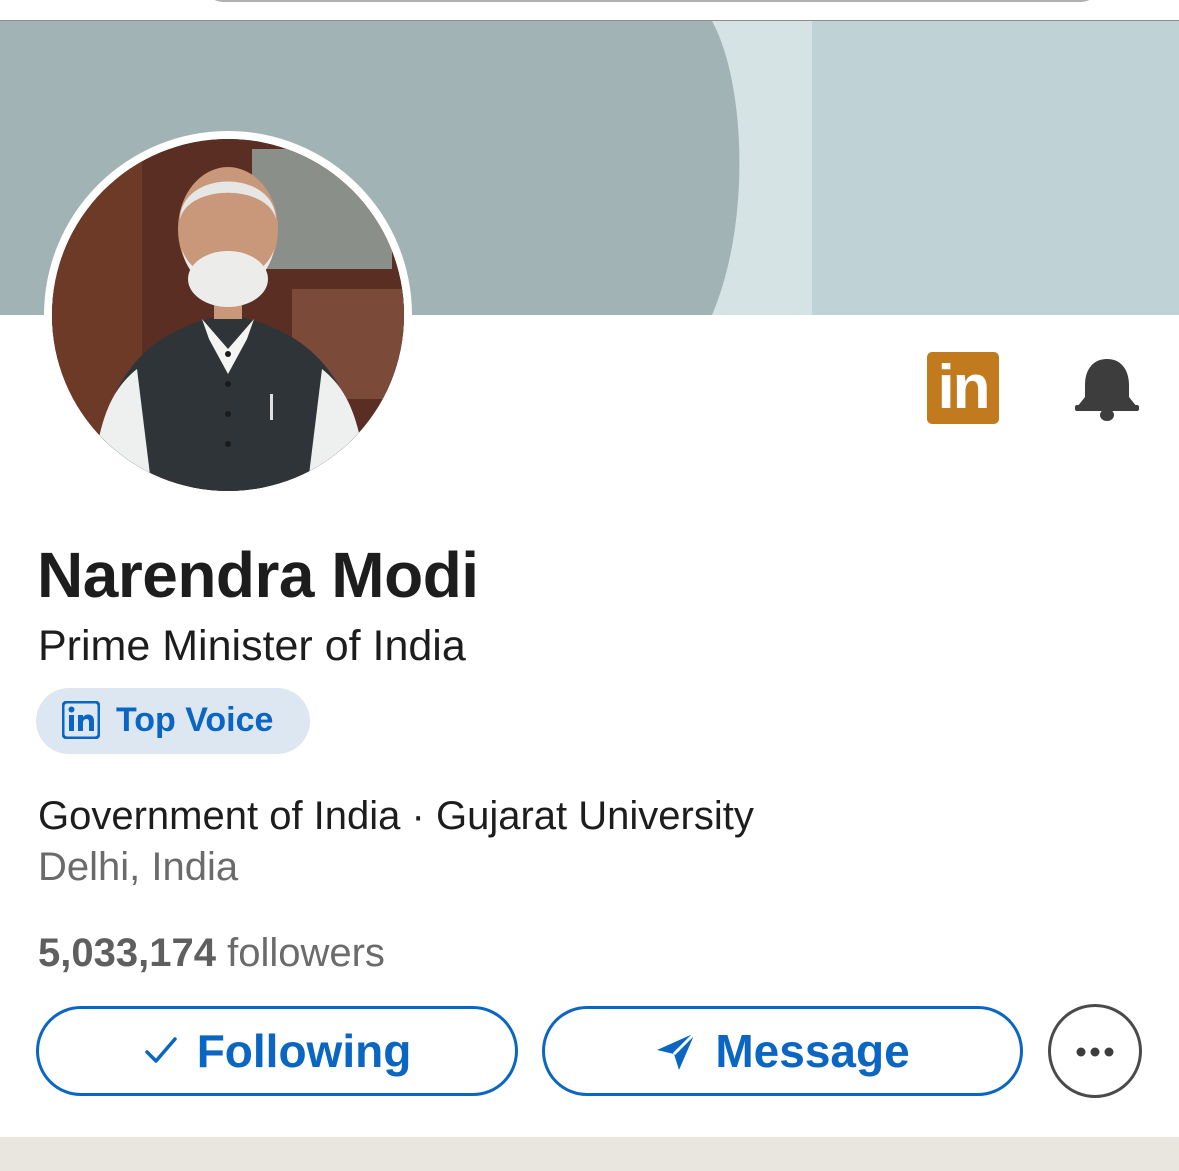 This screenshot has height=1171, width=1179. What do you see at coordinates (589, 10) in the screenshot?
I see `top-strip` at bounding box center [589, 10].